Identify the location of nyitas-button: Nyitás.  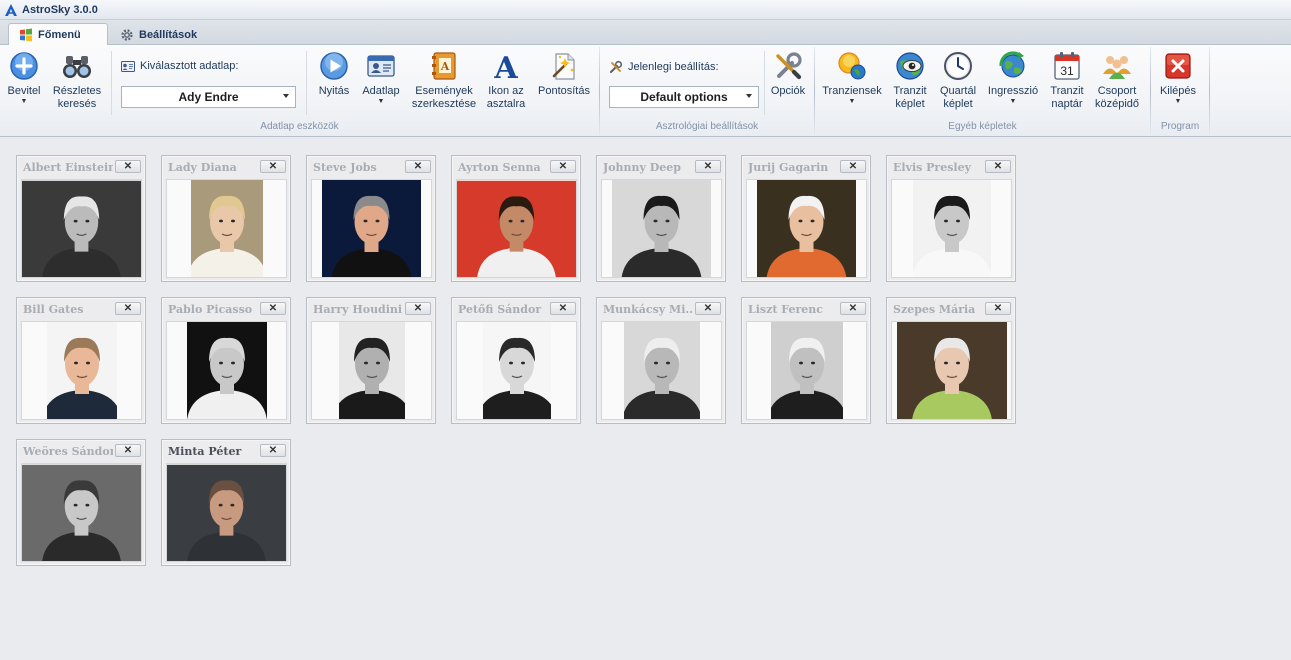
(334, 74).